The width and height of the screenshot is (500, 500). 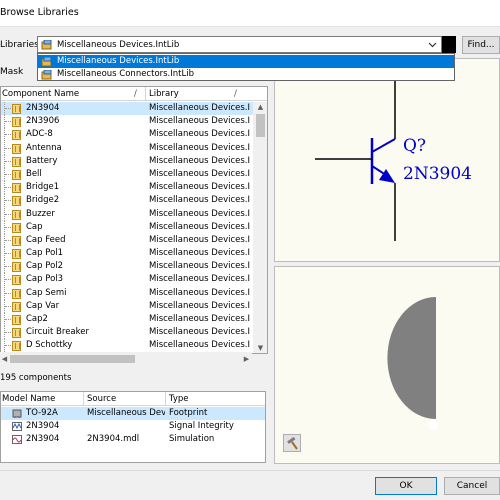 What do you see at coordinates (127, 109) in the screenshot?
I see `component-row: 2N3904 Miscellaneous Devices.I` at bounding box center [127, 109].